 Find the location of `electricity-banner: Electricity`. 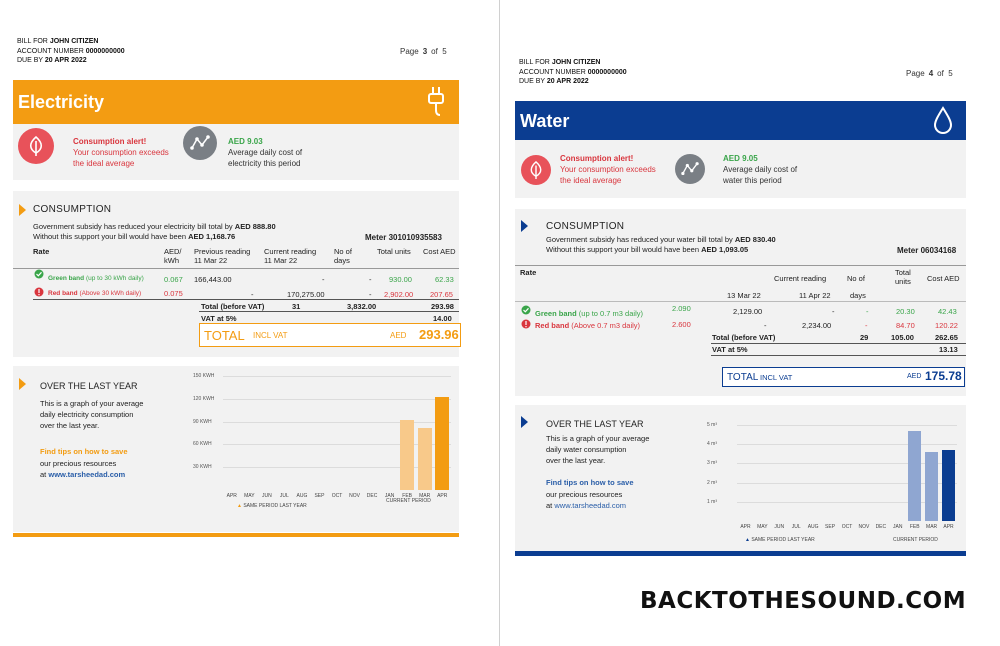

electricity-banner: Electricity is located at coordinates (236, 102).